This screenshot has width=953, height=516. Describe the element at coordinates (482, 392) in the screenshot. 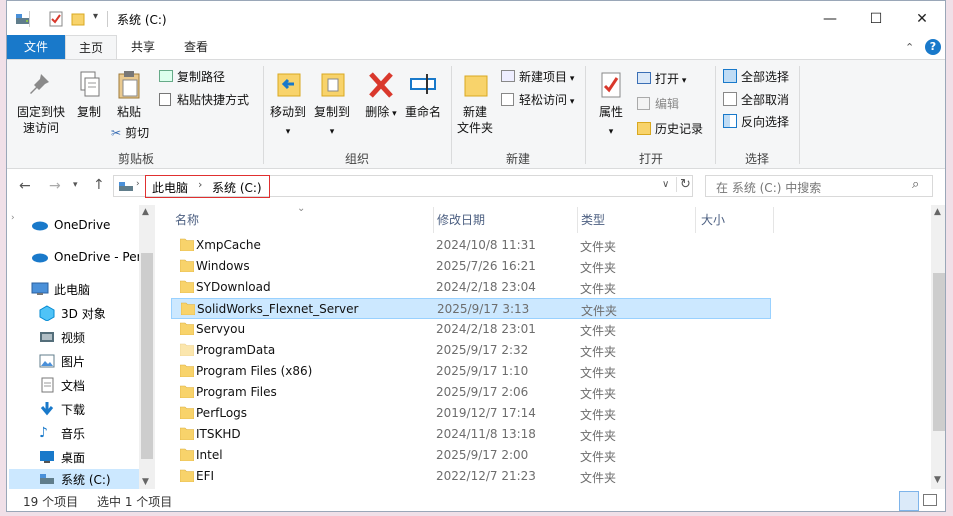

I see `file-date: 2025/9/17 2:06` at that location.